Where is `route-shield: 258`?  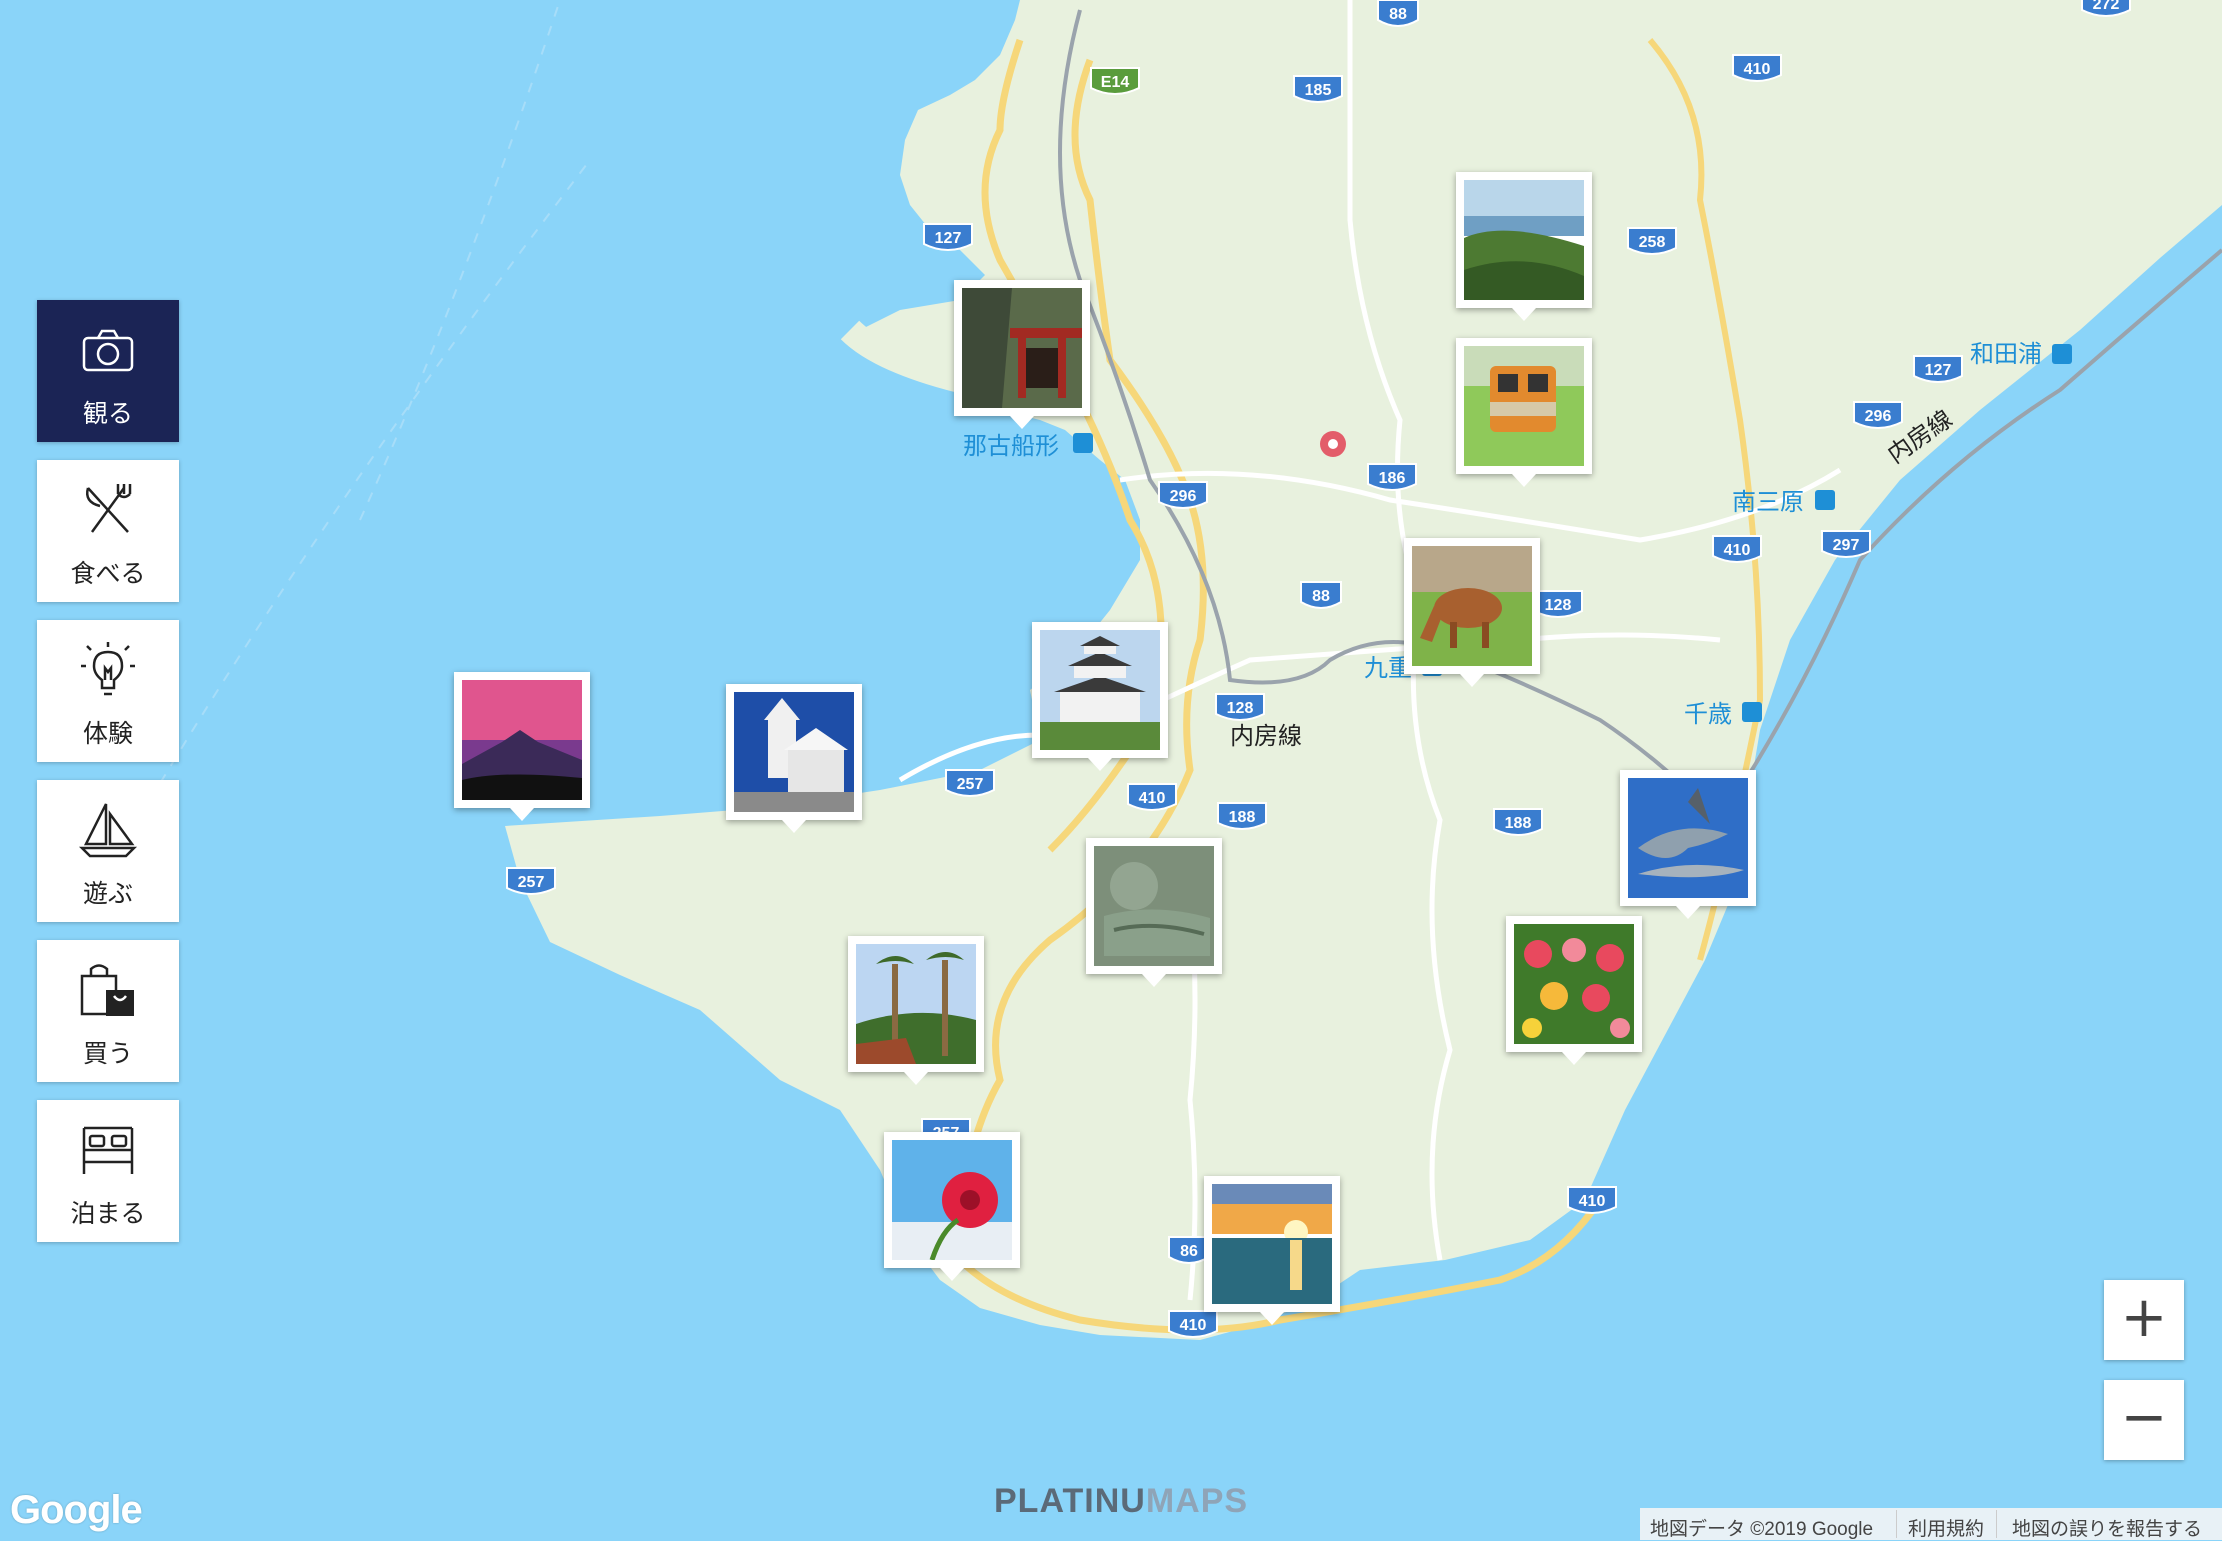 route-shield: 258 is located at coordinates (1652, 241).